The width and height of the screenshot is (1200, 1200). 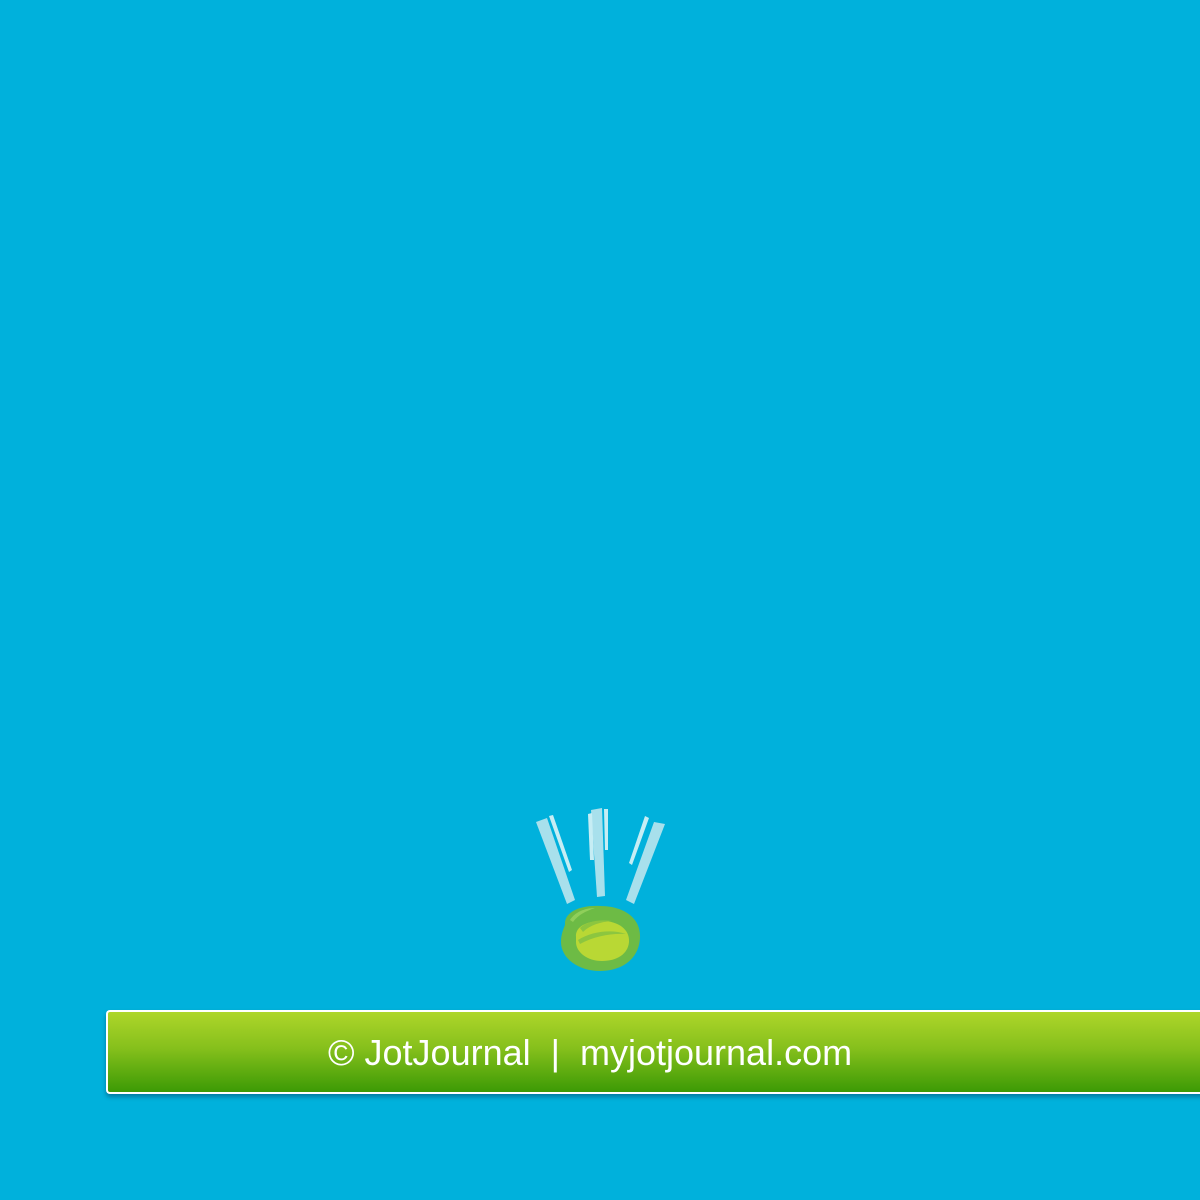 I want to click on exclamation-splash-icon, so click(x=600, y=889).